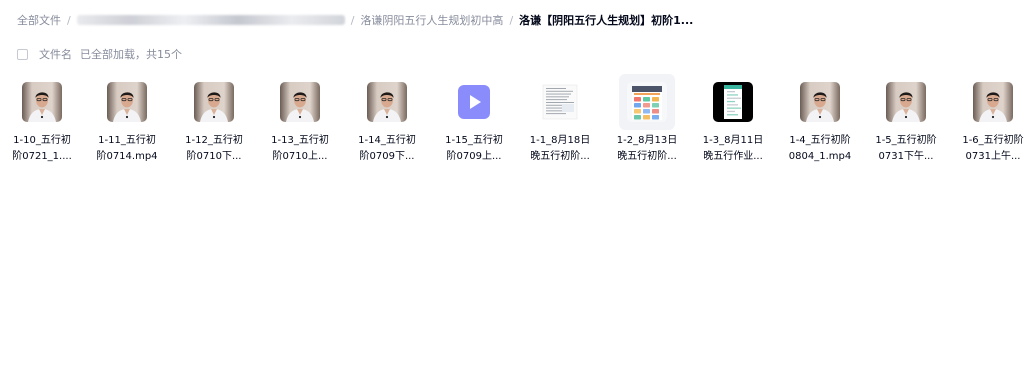  I want to click on sort-by-name: 文件名, so click(55, 54).